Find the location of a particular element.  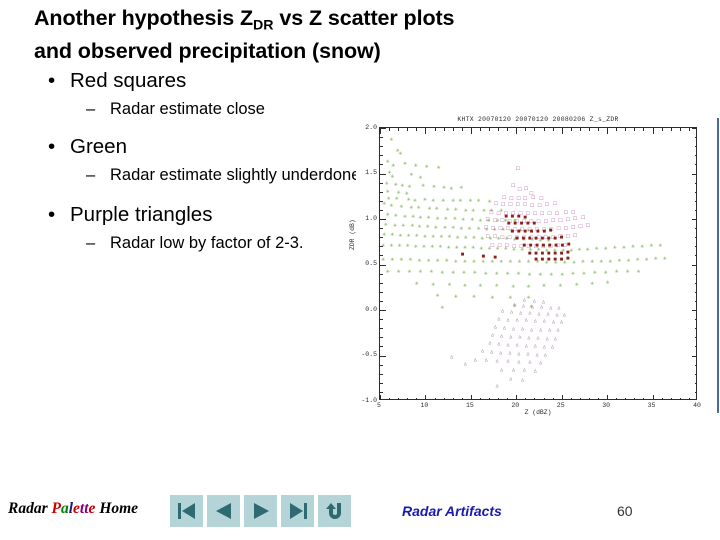

y-tick-label: -0.5 is located at coordinates (369, 354).